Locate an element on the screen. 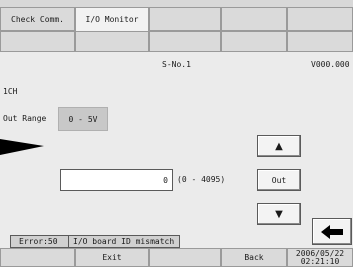 The width and height of the screenshot is (353, 267). footer-bar: Exit Back 2006/05/22 02:21:10 is located at coordinates (176, 257).